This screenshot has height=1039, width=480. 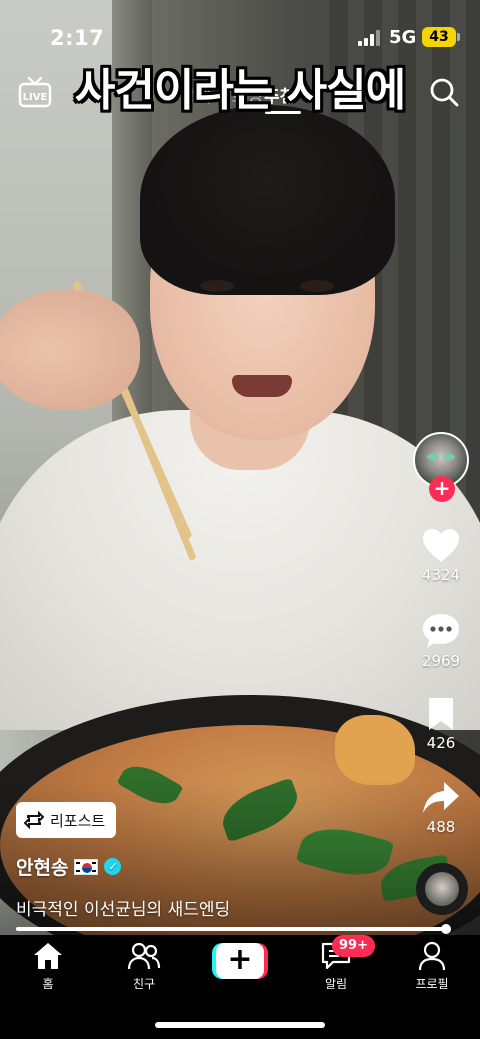 I want to click on bookmark-icon, so click(x=441, y=714).